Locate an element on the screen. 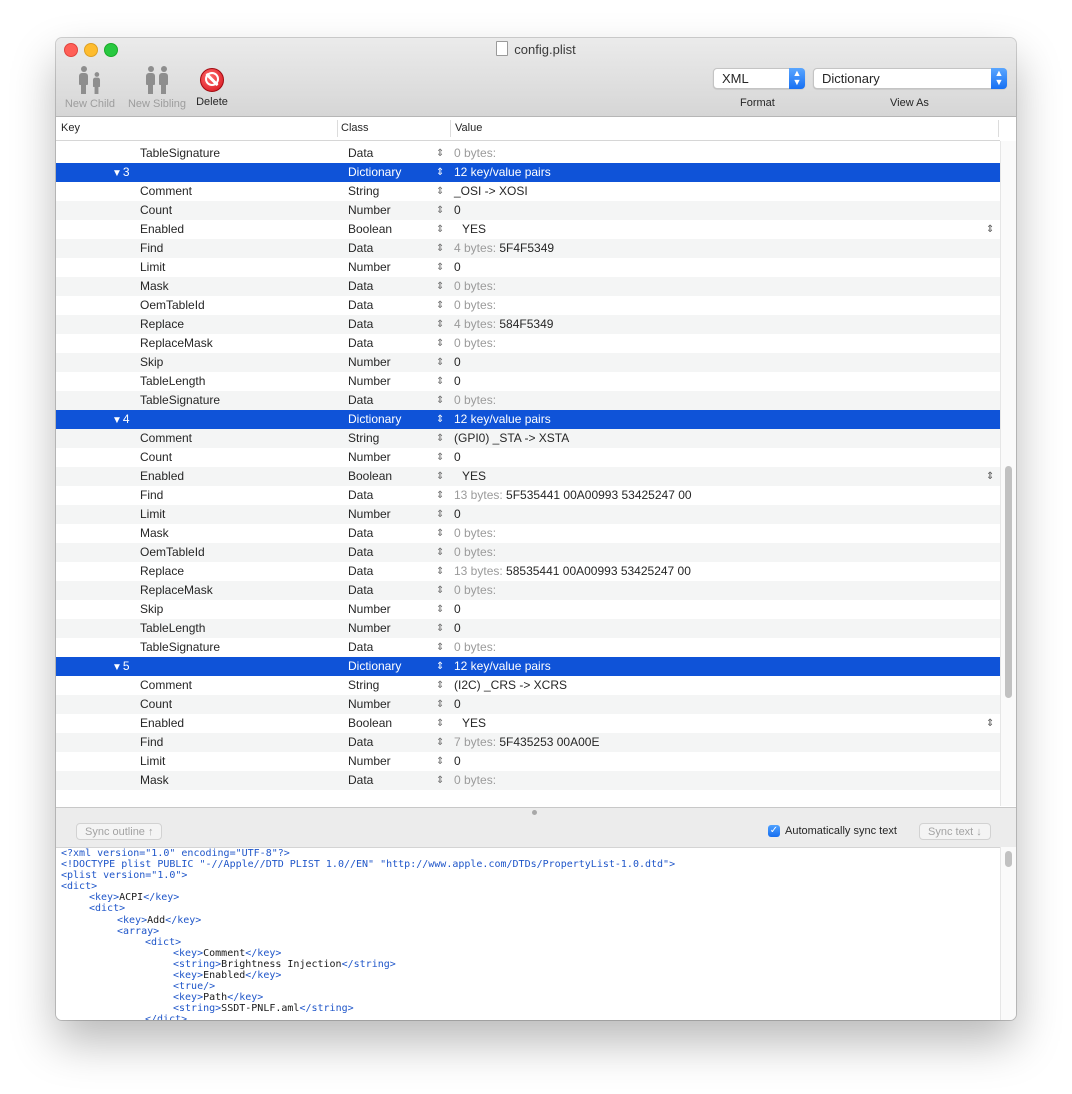 The height and width of the screenshot is (1094, 1072). outline-row: Find Data ⇕ 7 bytes: 5F435253 00A00E is located at coordinates (528, 742).